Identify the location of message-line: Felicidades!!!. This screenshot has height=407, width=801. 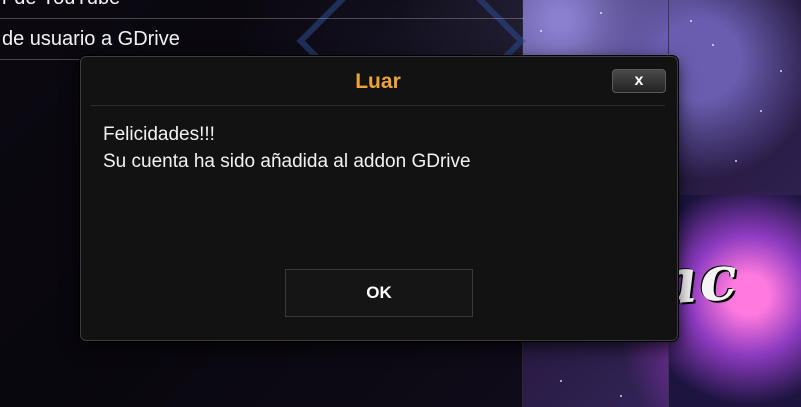
(159, 134).